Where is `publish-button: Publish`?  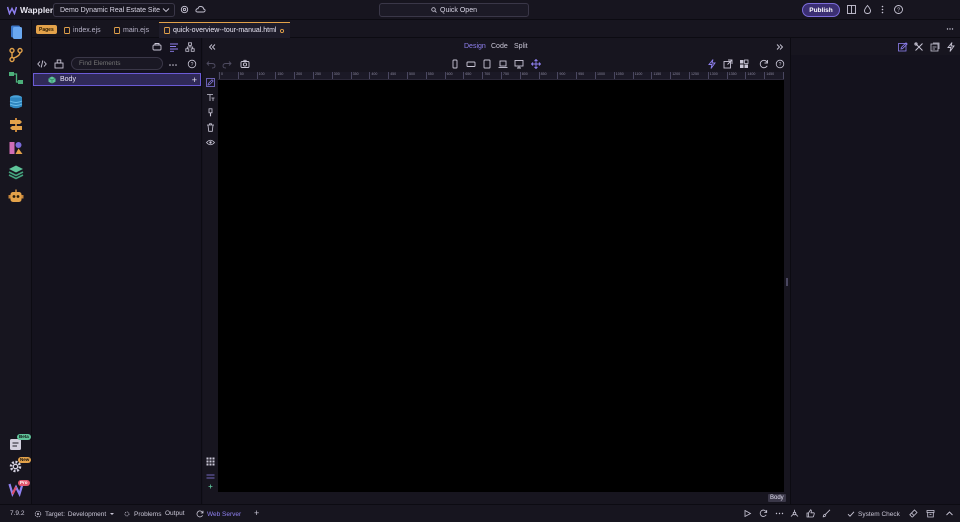 publish-button: Publish is located at coordinates (821, 10).